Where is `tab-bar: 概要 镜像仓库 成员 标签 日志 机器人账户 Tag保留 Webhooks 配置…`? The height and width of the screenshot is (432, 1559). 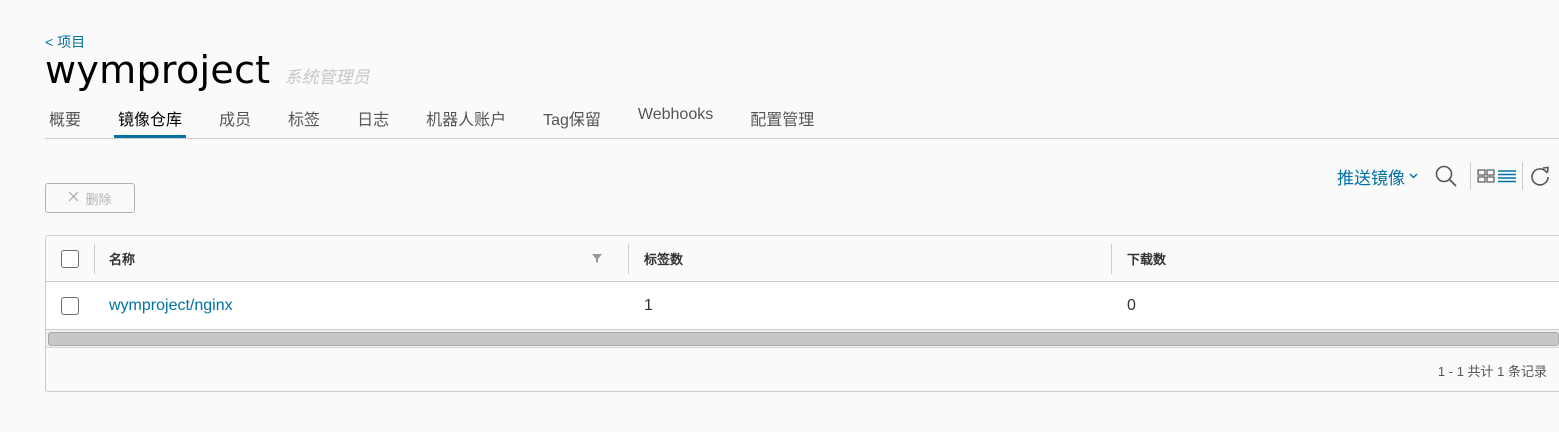 tab-bar: 概要 镜像仓库 成员 标签 日志 机器人账户 Tag保留 Webhooks 配置… is located at coordinates (802, 119).